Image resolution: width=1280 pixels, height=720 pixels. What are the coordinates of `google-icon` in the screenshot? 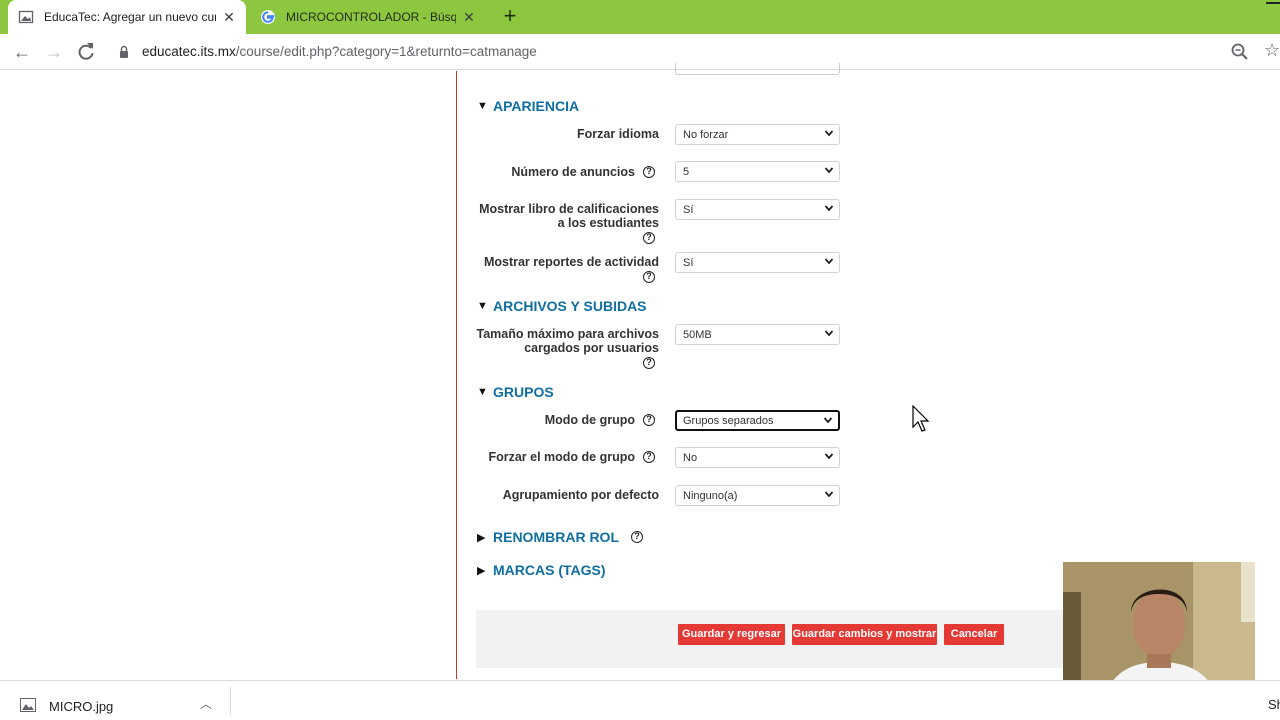 It's located at (268, 17).